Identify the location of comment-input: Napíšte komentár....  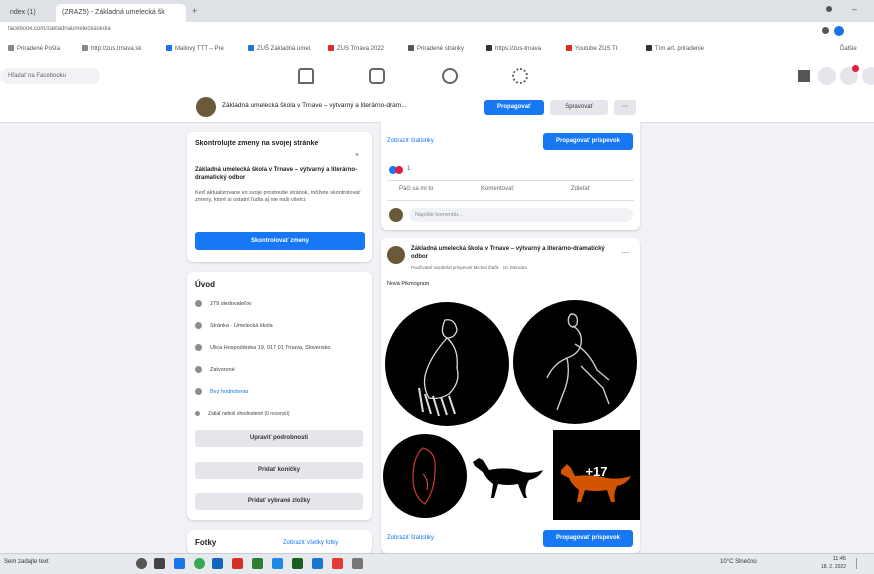
(521, 215).